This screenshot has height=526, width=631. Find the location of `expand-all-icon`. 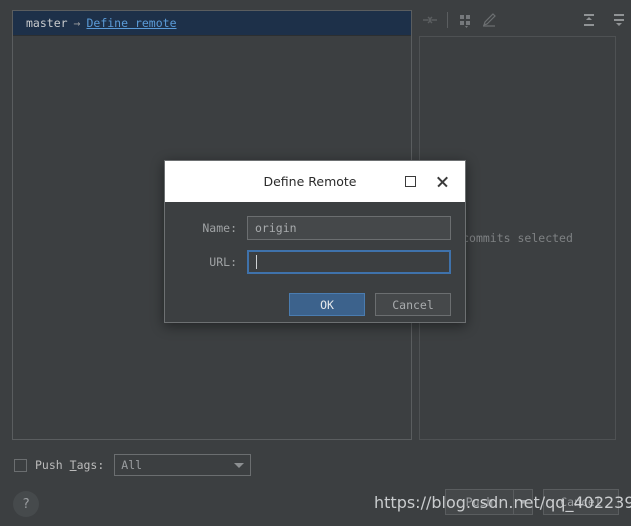

expand-all-icon is located at coordinates (589, 20).